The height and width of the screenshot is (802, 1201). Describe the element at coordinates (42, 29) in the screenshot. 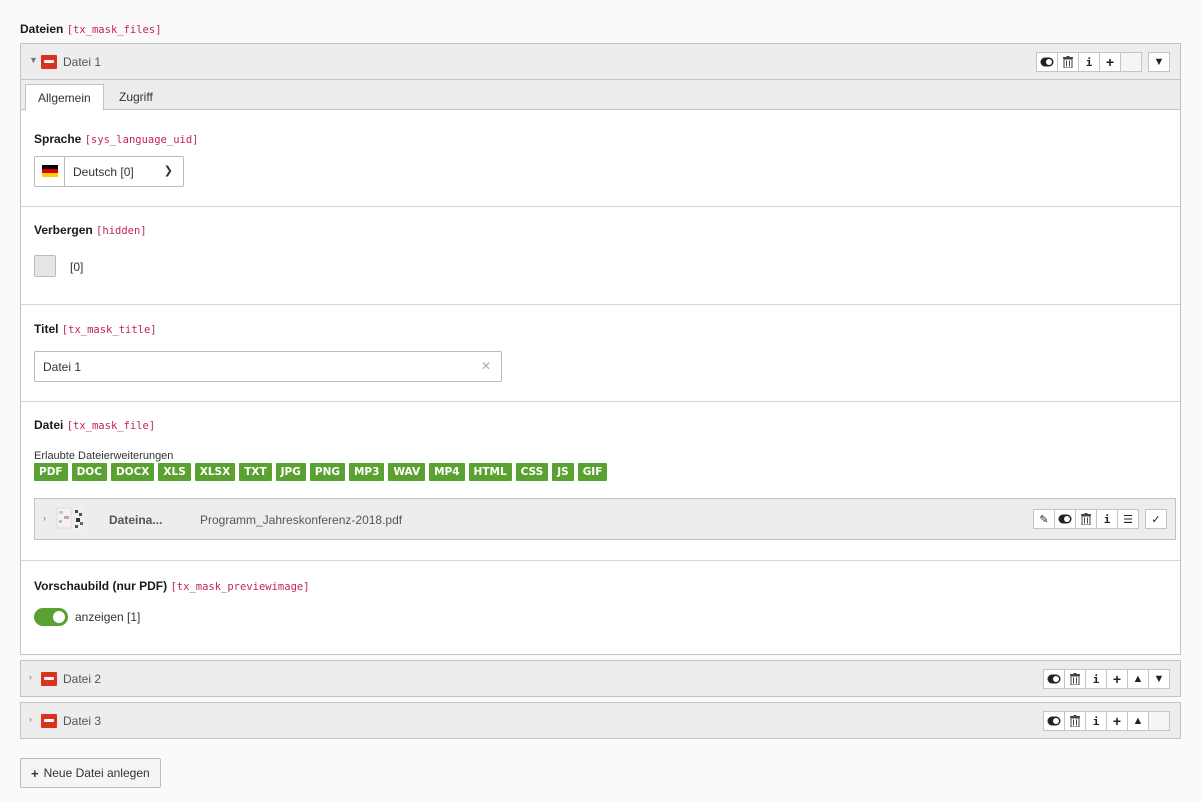

I see `section-label: Dateien` at that location.